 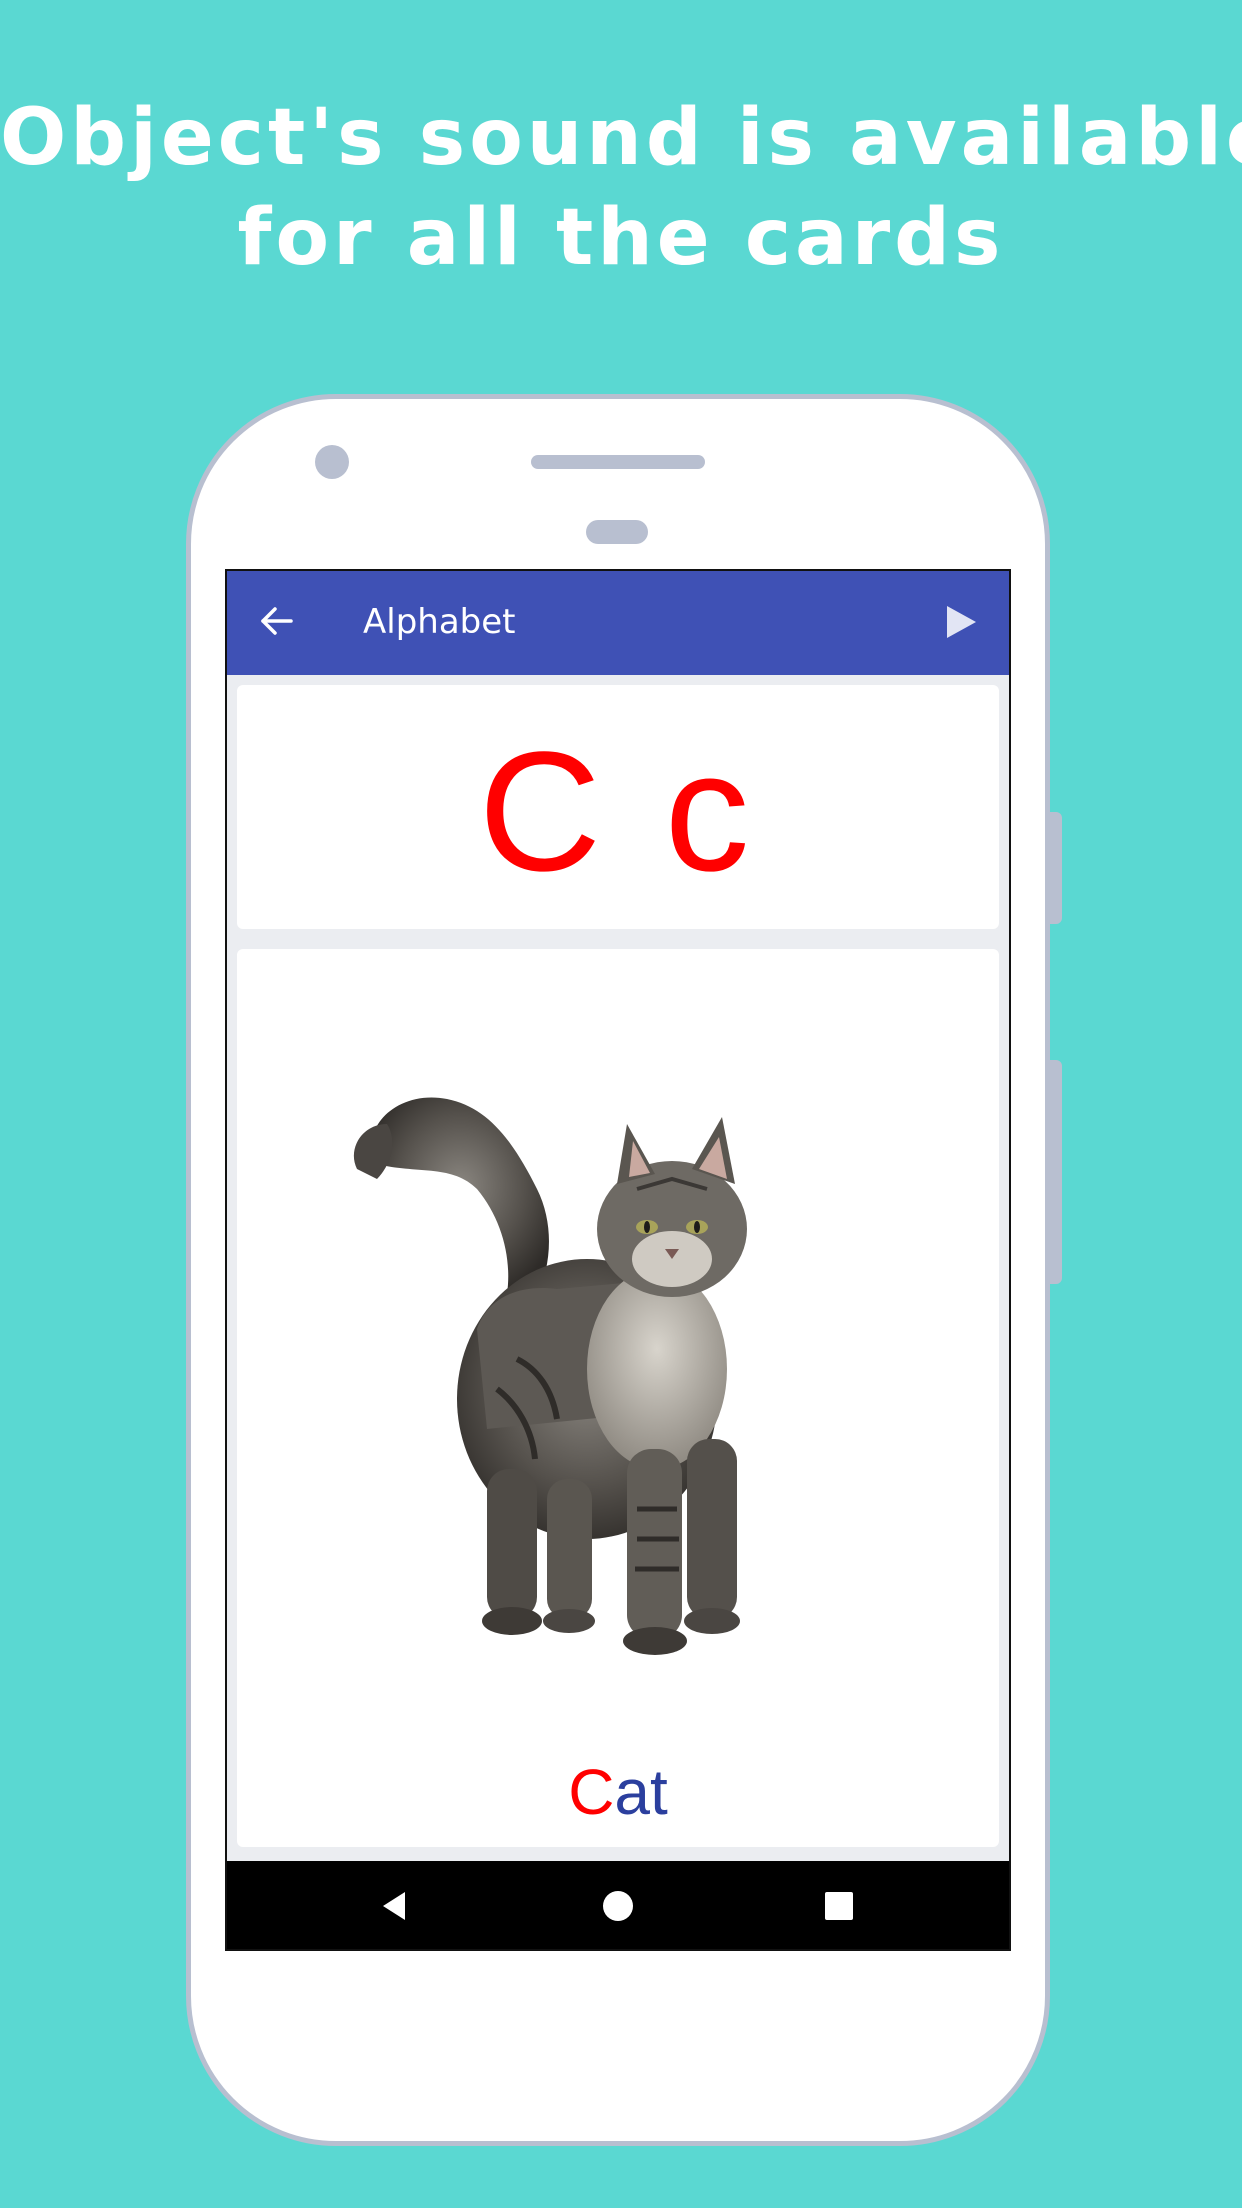 What do you see at coordinates (961, 622) in the screenshot?
I see `play-icon` at bounding box center [961, 622].